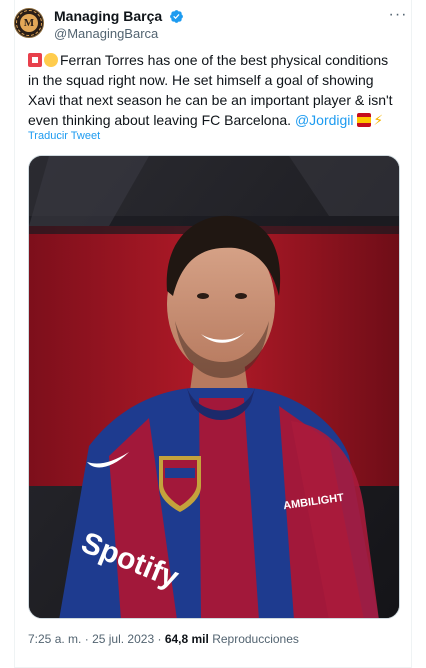 This screenshot has height=668, width=426. What do you see at coordinates (119, 34) in the screenshot?
I see `author-handle: @ManagingBarca` at bounding box center [119, 34].